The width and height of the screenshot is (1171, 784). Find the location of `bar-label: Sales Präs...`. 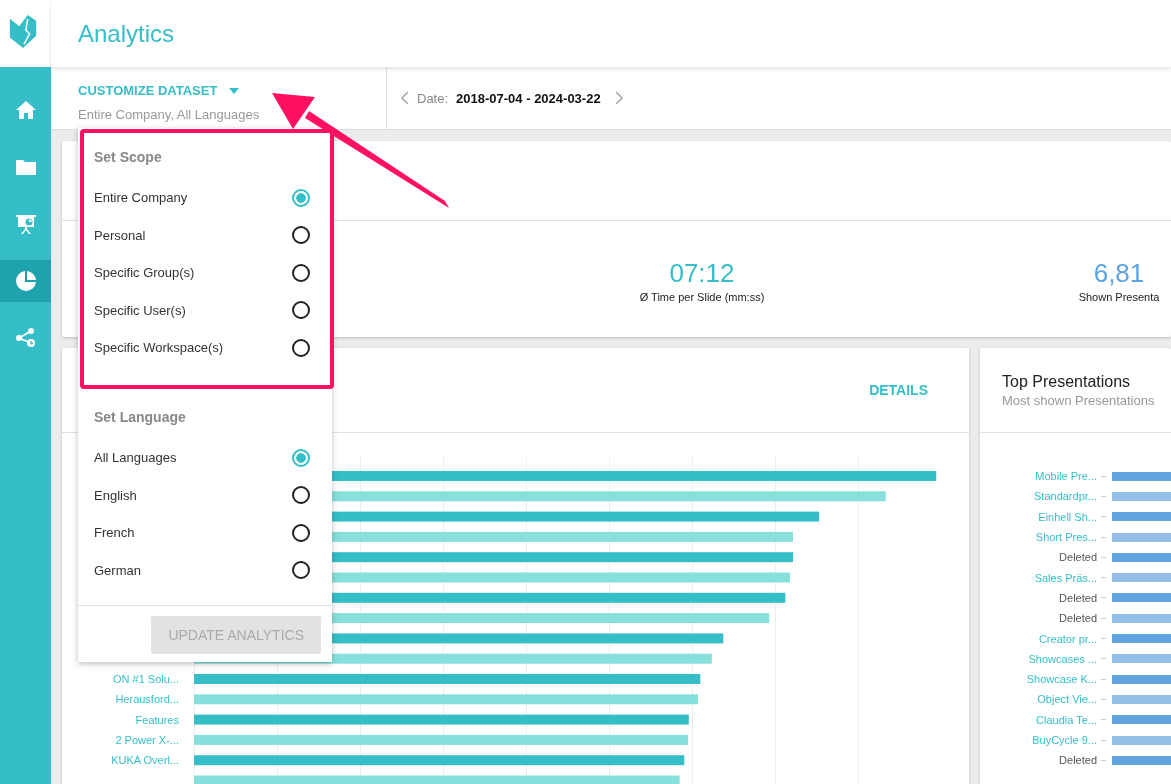

bar-label: Sales Präs... is located at coordinates (1038, 577).